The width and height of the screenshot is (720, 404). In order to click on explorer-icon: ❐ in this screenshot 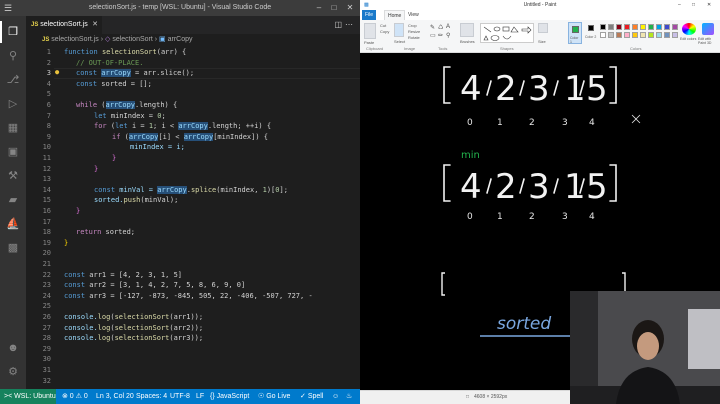, I will do `click(13, 32)`.